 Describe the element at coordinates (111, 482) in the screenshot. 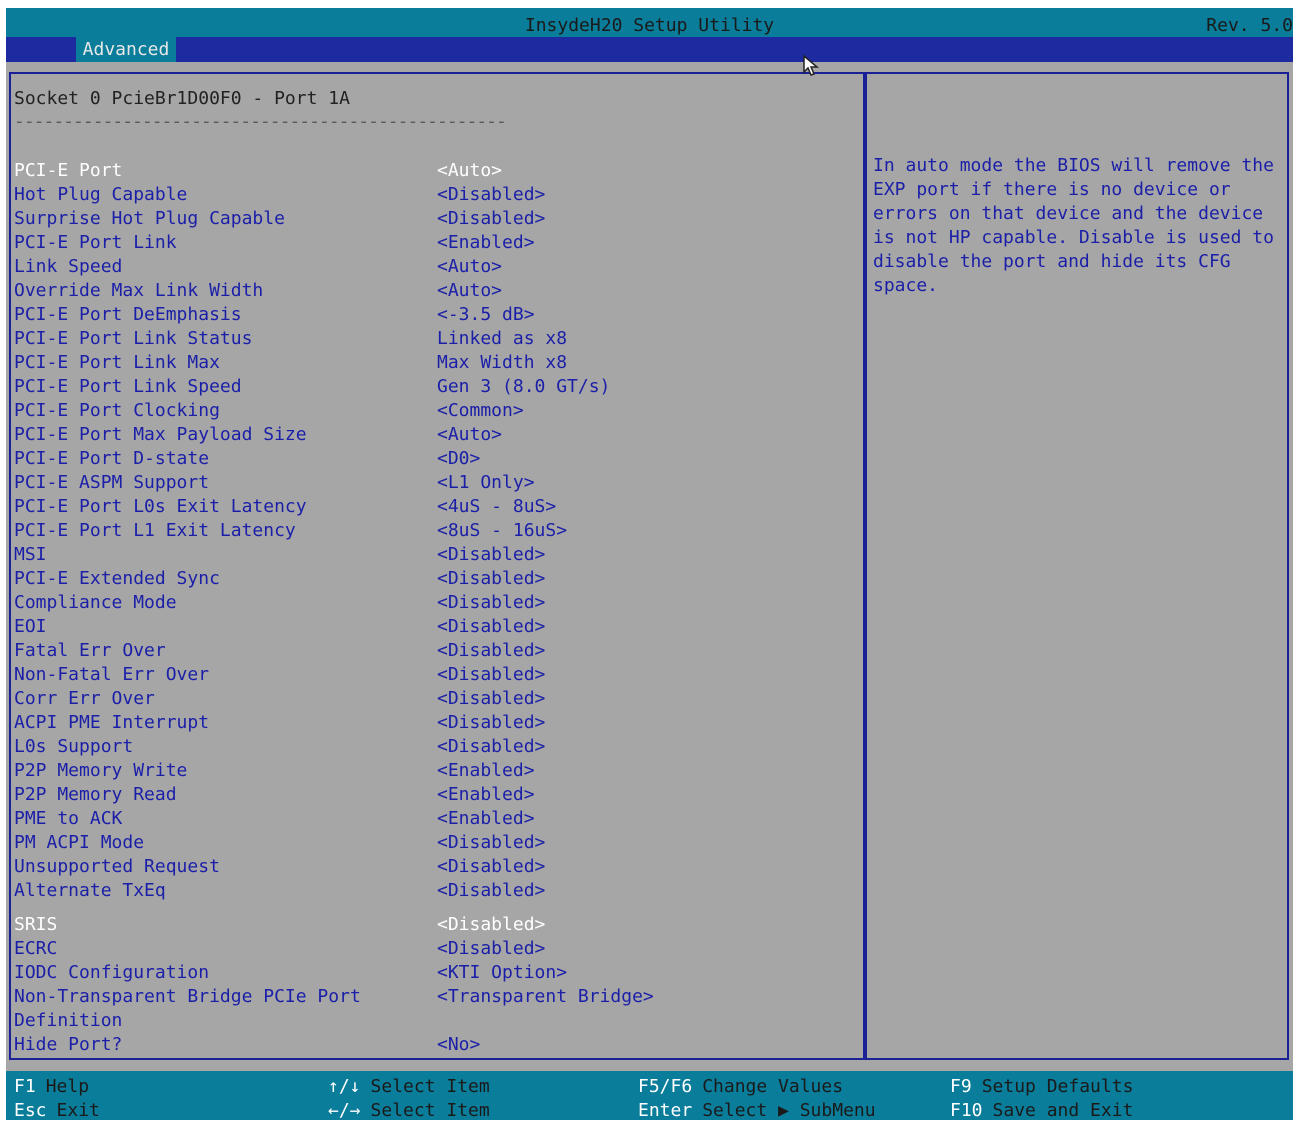

I see `setting-label: PCI-E ASPM Support` at that location.